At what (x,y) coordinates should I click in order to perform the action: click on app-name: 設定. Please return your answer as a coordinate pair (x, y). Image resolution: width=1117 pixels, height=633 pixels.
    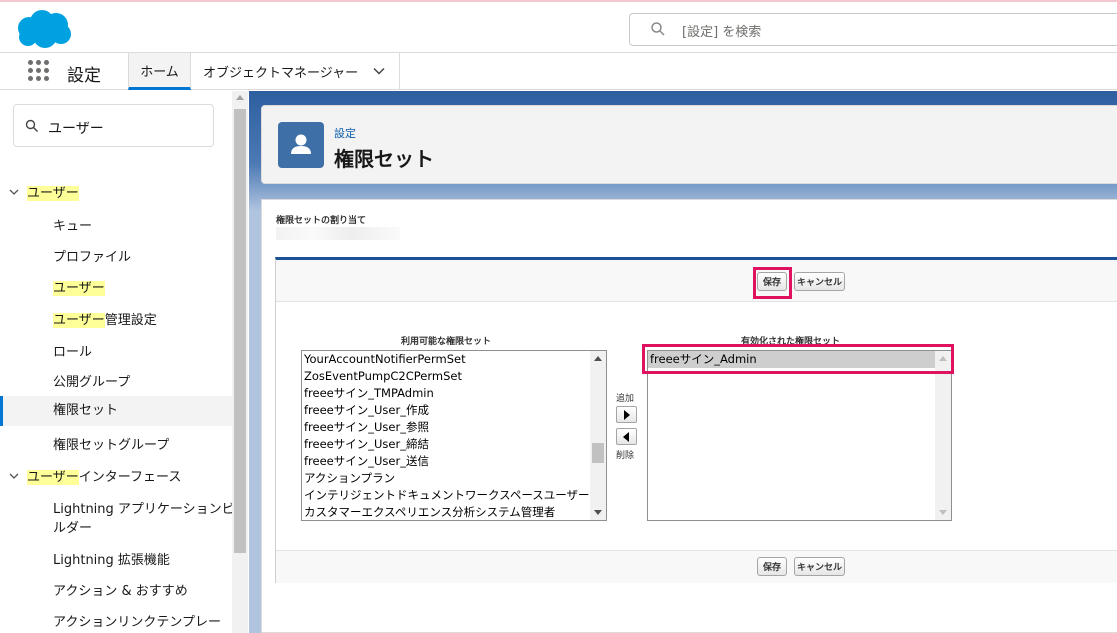
    Looking at the image, I should click on (84, 76).